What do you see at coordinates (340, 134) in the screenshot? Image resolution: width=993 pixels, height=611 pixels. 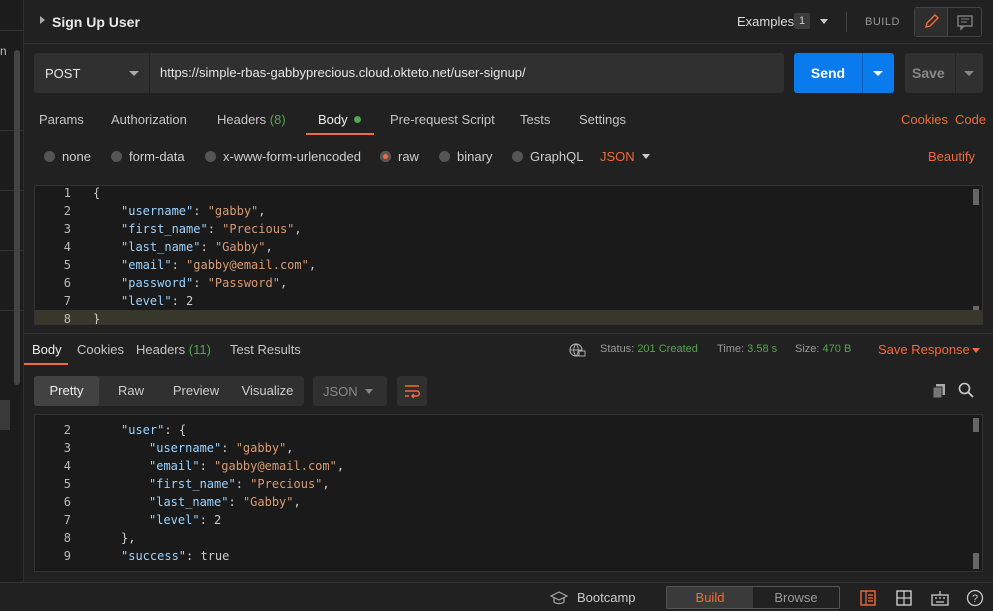 I see `active-tab-underline` at bounding box center [340, 134].